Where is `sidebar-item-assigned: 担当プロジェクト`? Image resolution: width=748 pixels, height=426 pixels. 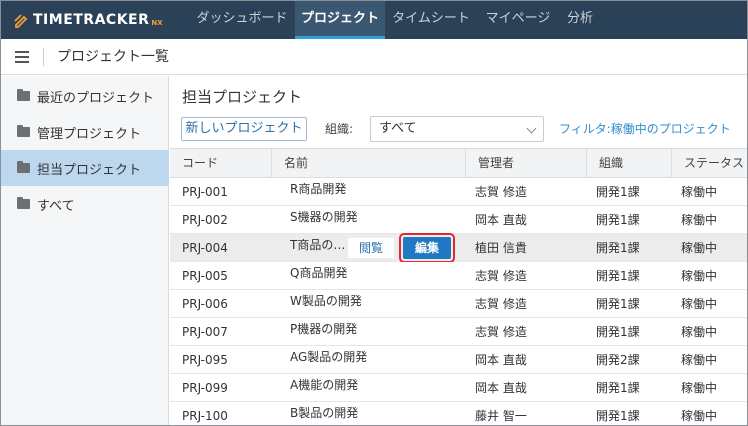 sidebar-item-assigned: 担当プロジェクト is located at coordinates (85, 168).